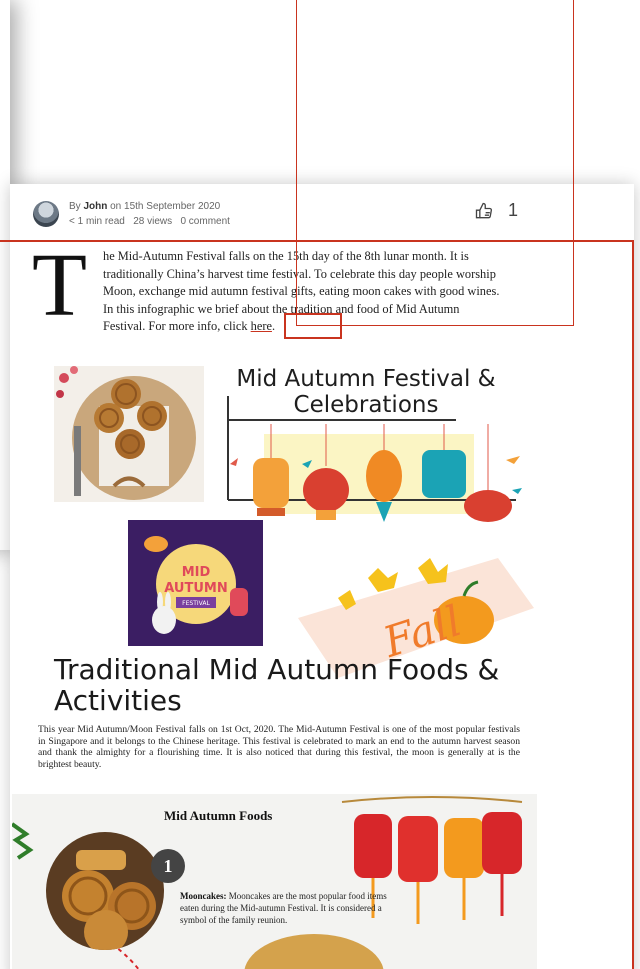  Describe the element at coordinates (374, 459) in the screenshot. I see `lanterns-illustration` at that location.